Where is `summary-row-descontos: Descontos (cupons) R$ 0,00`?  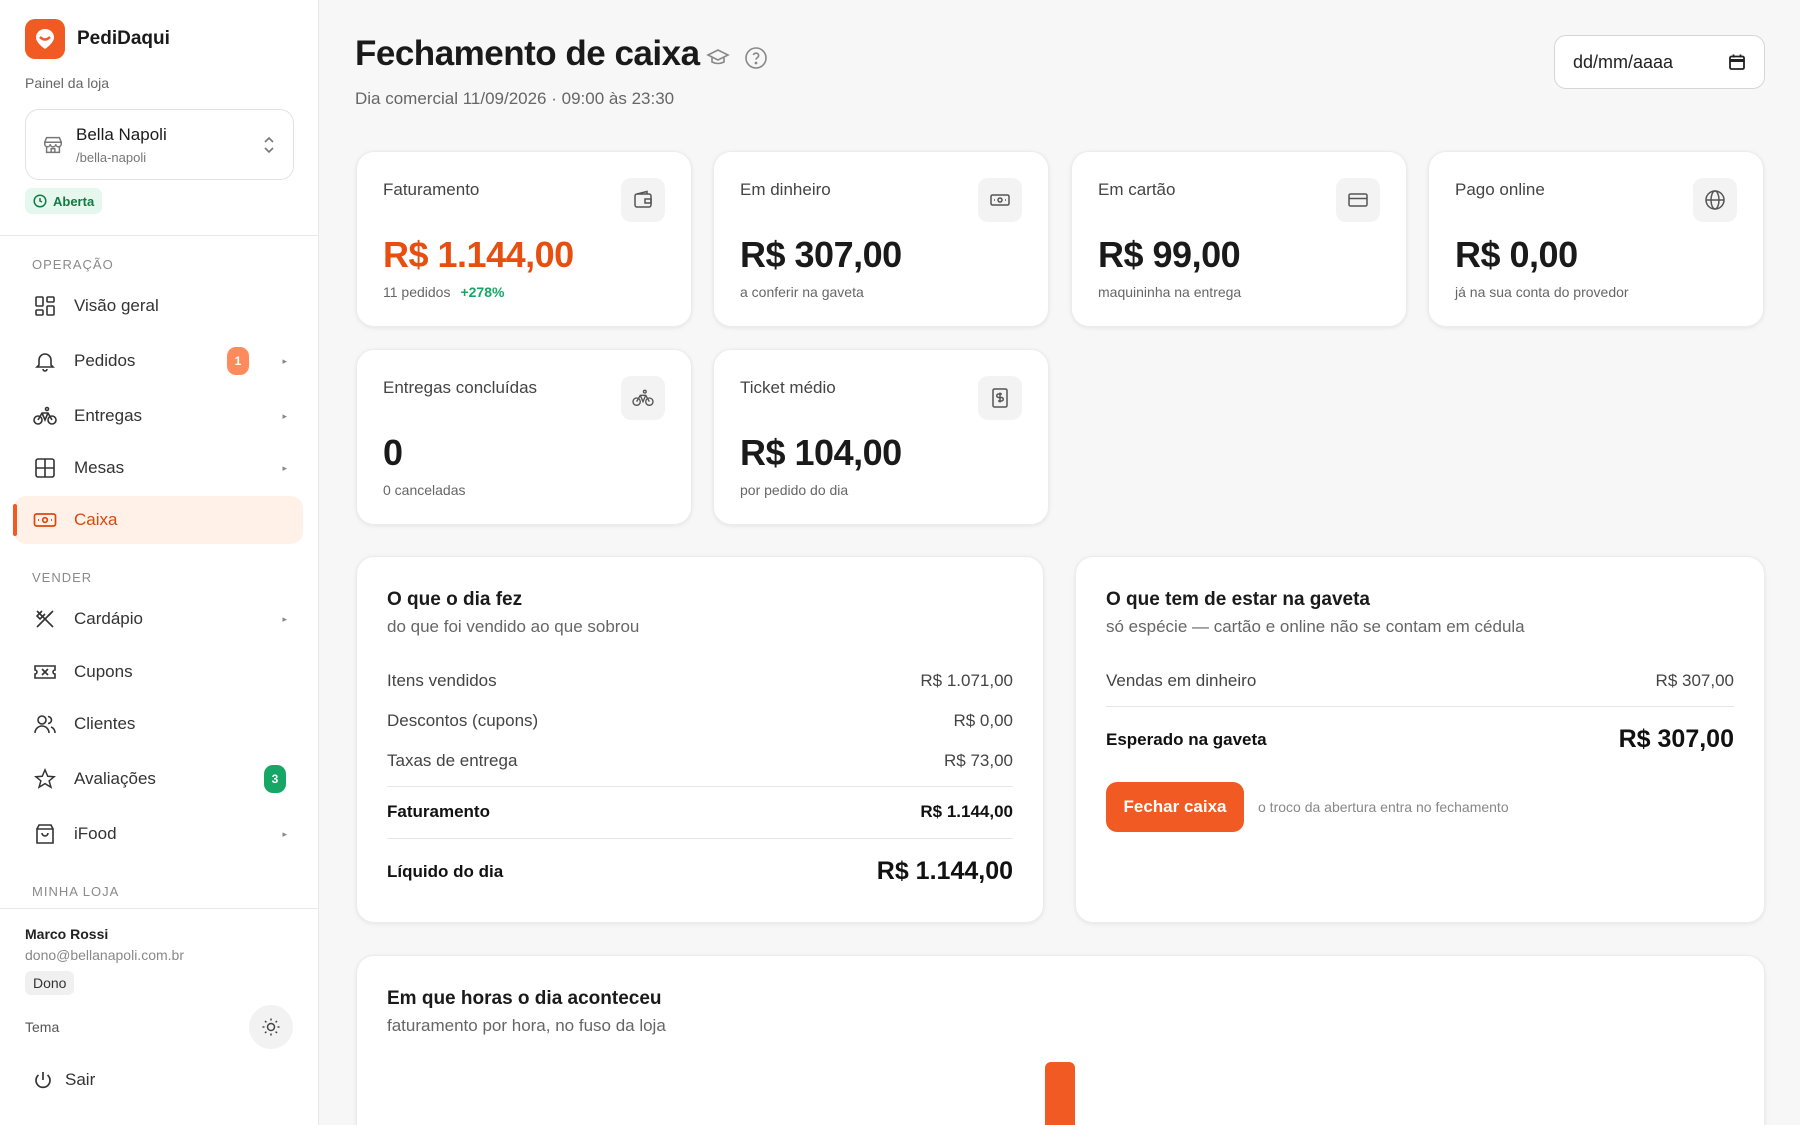
summary-row-descontos: Descontos (cupons) R$ 0,00 is located at coordinates (700, 721).